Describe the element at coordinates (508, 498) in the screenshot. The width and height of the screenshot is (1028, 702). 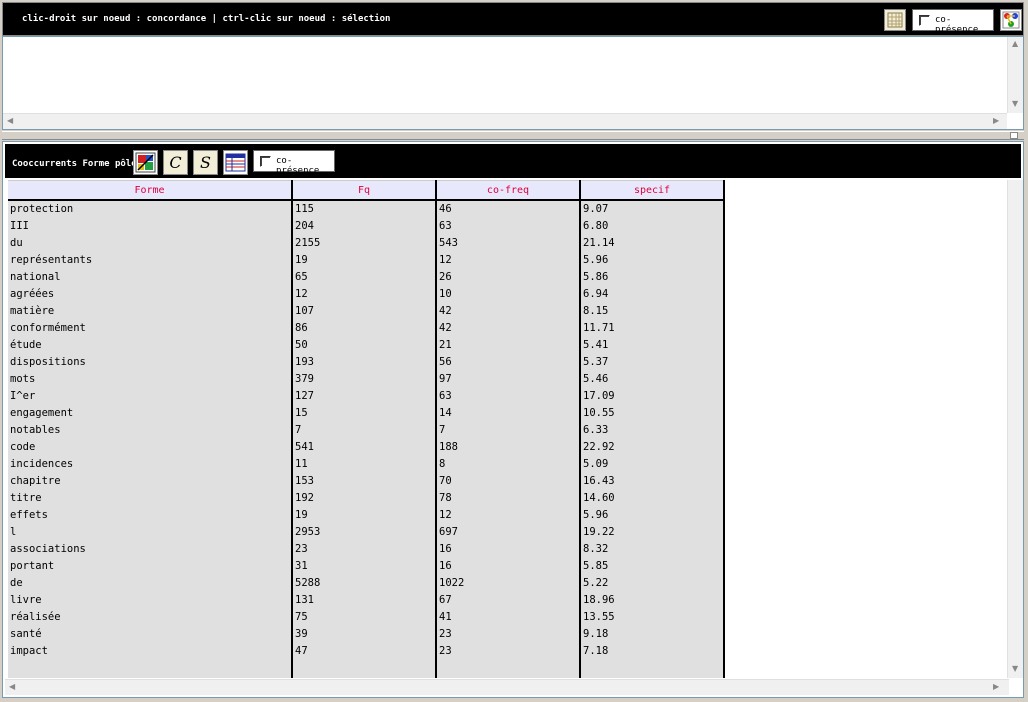
I see `table-cell: 78` at that location.